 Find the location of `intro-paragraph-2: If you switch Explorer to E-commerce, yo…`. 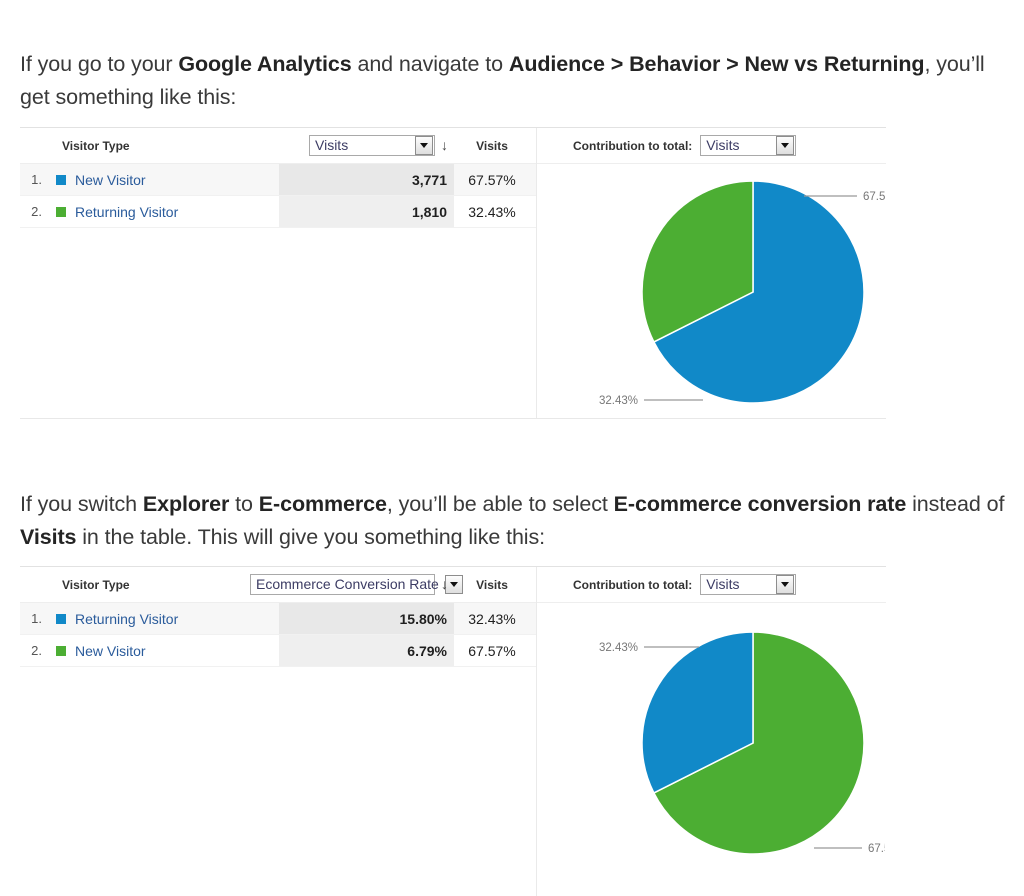

intro-paragraph-2: If you switch Explorer to E-commerce, yo… is located at coordinates (515, 521).